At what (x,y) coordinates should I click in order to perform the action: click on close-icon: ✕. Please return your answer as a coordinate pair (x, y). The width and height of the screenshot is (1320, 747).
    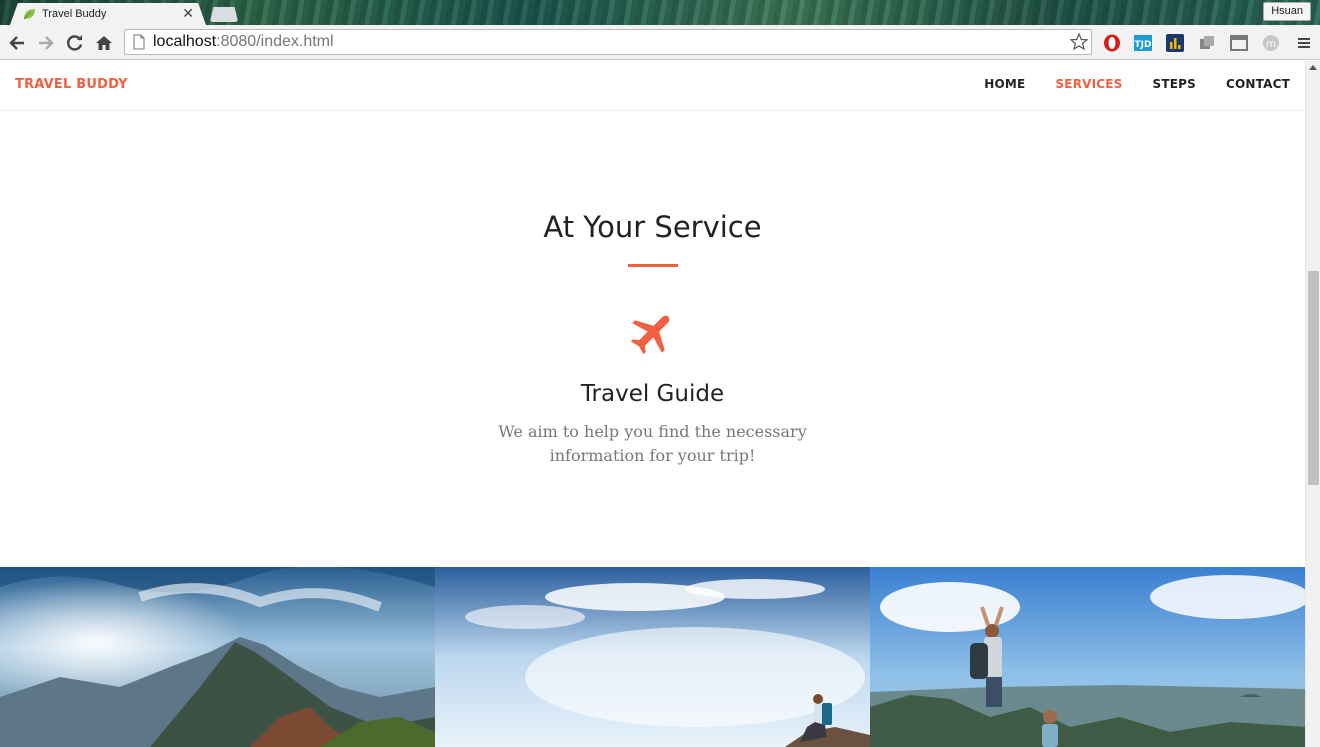
    Looking at the image, I should click on (188, 14).